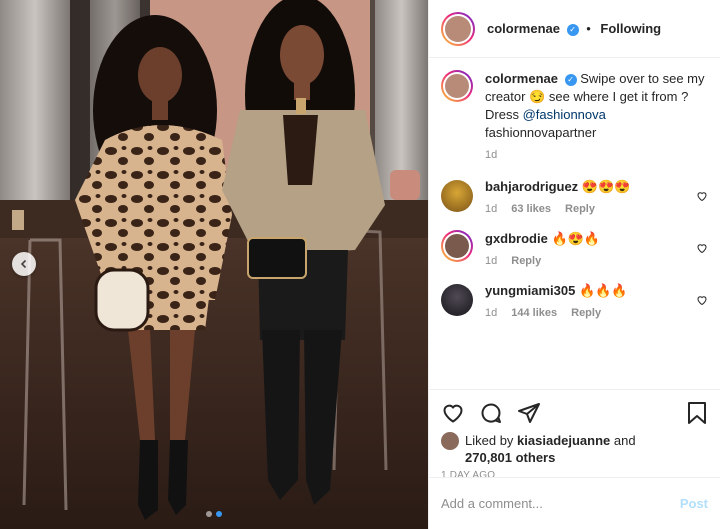  I want to click on bookmark-icon, so click(697, 413).